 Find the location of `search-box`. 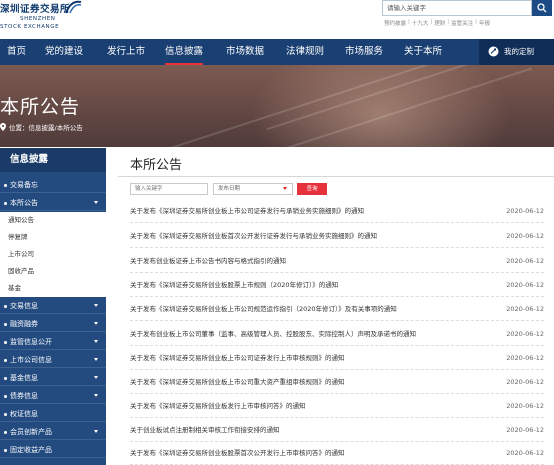

search-box is located at coordinates (457, 8).